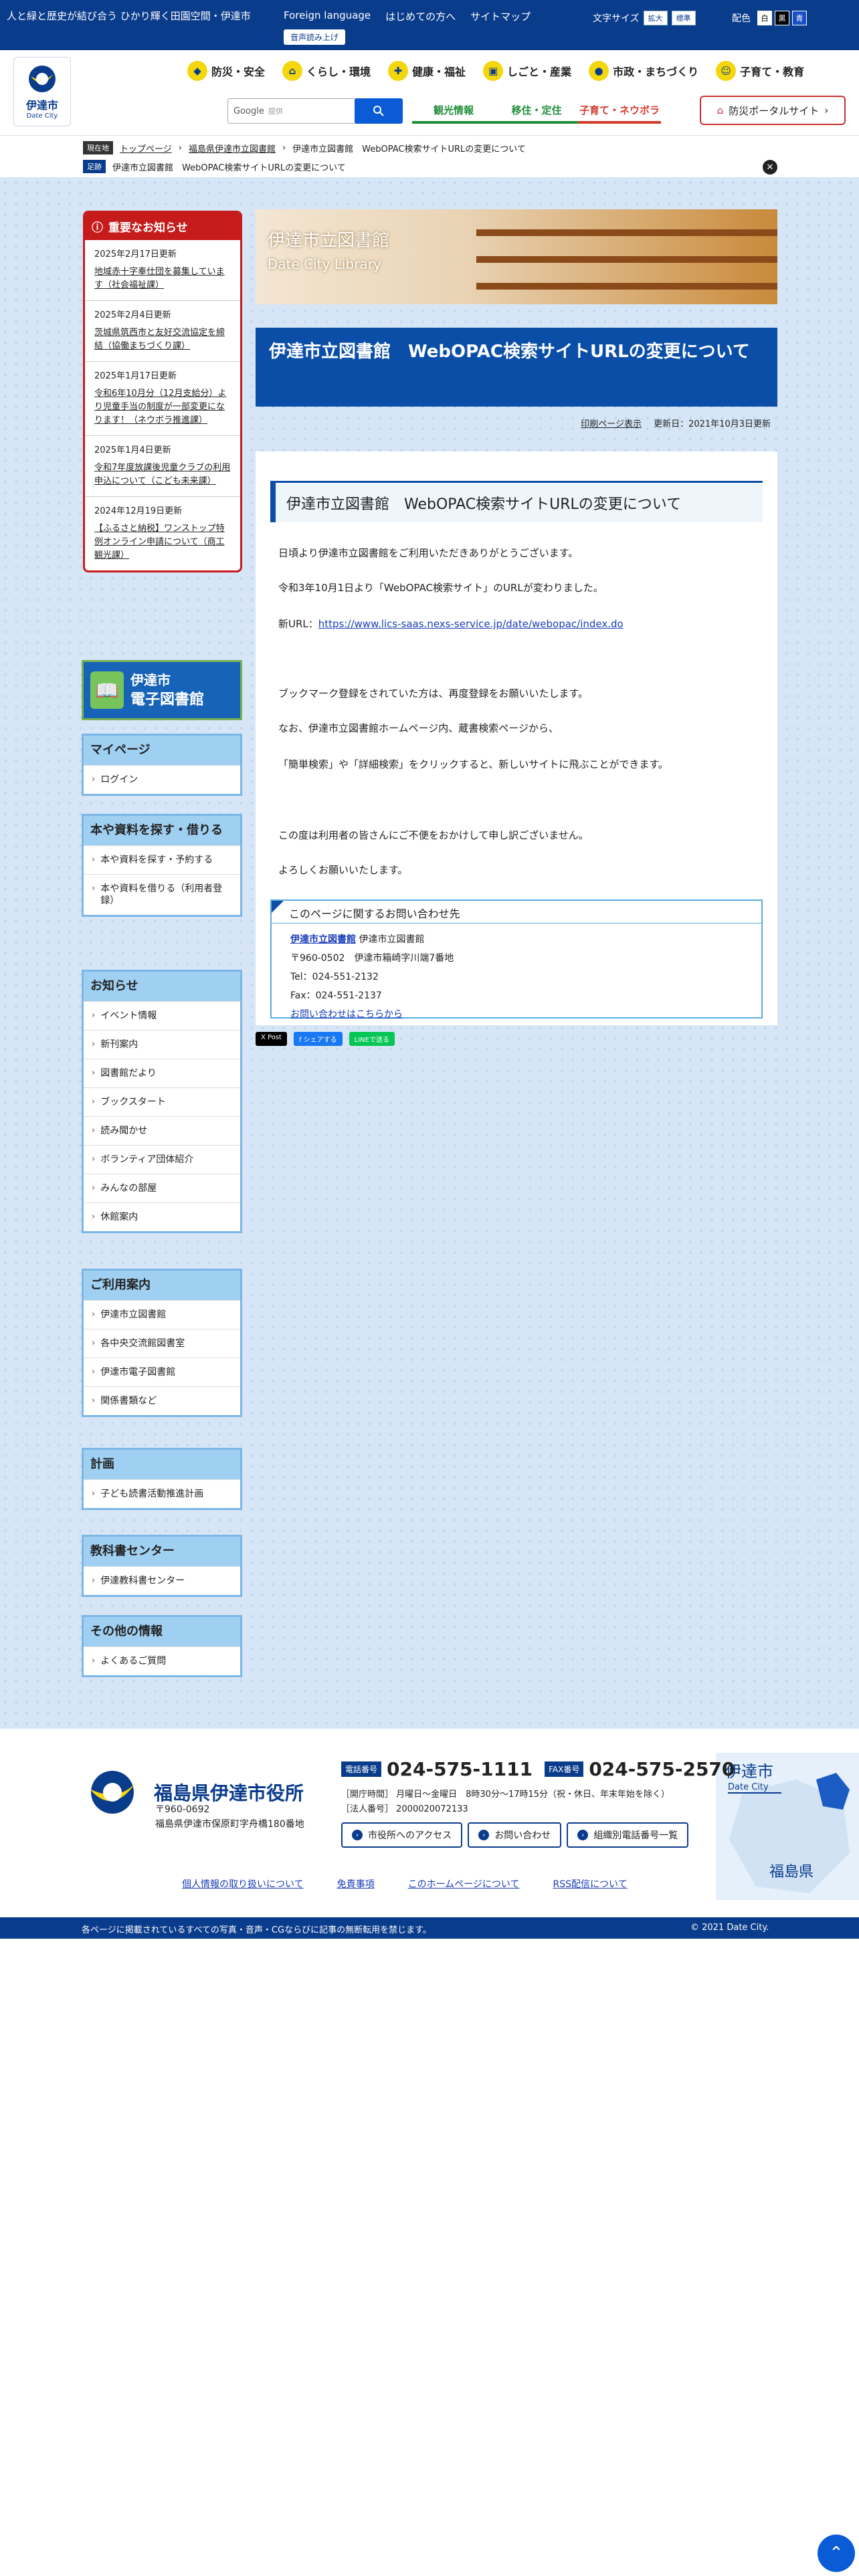  What do you see at coordinates (421, 16) in the screenshot?
I see `first-visit-link: はじめての方へ` at bounding box center [421, 16].